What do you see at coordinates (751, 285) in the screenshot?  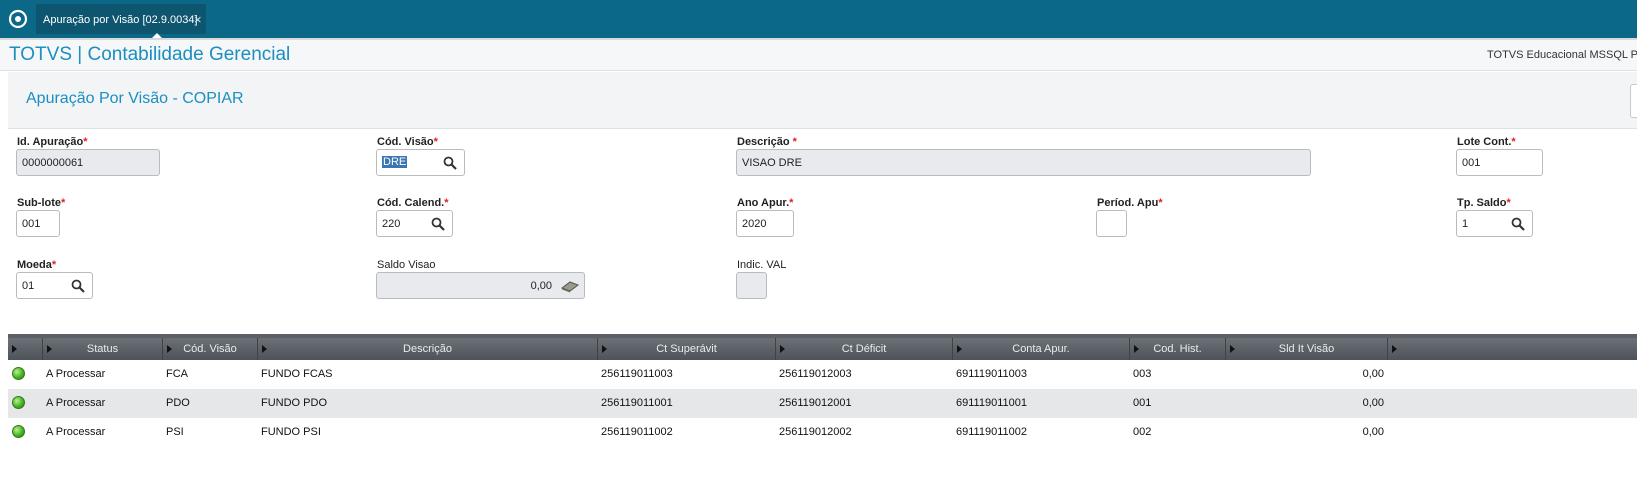 I see `indic-val-field` at bounding box center [751, 285].